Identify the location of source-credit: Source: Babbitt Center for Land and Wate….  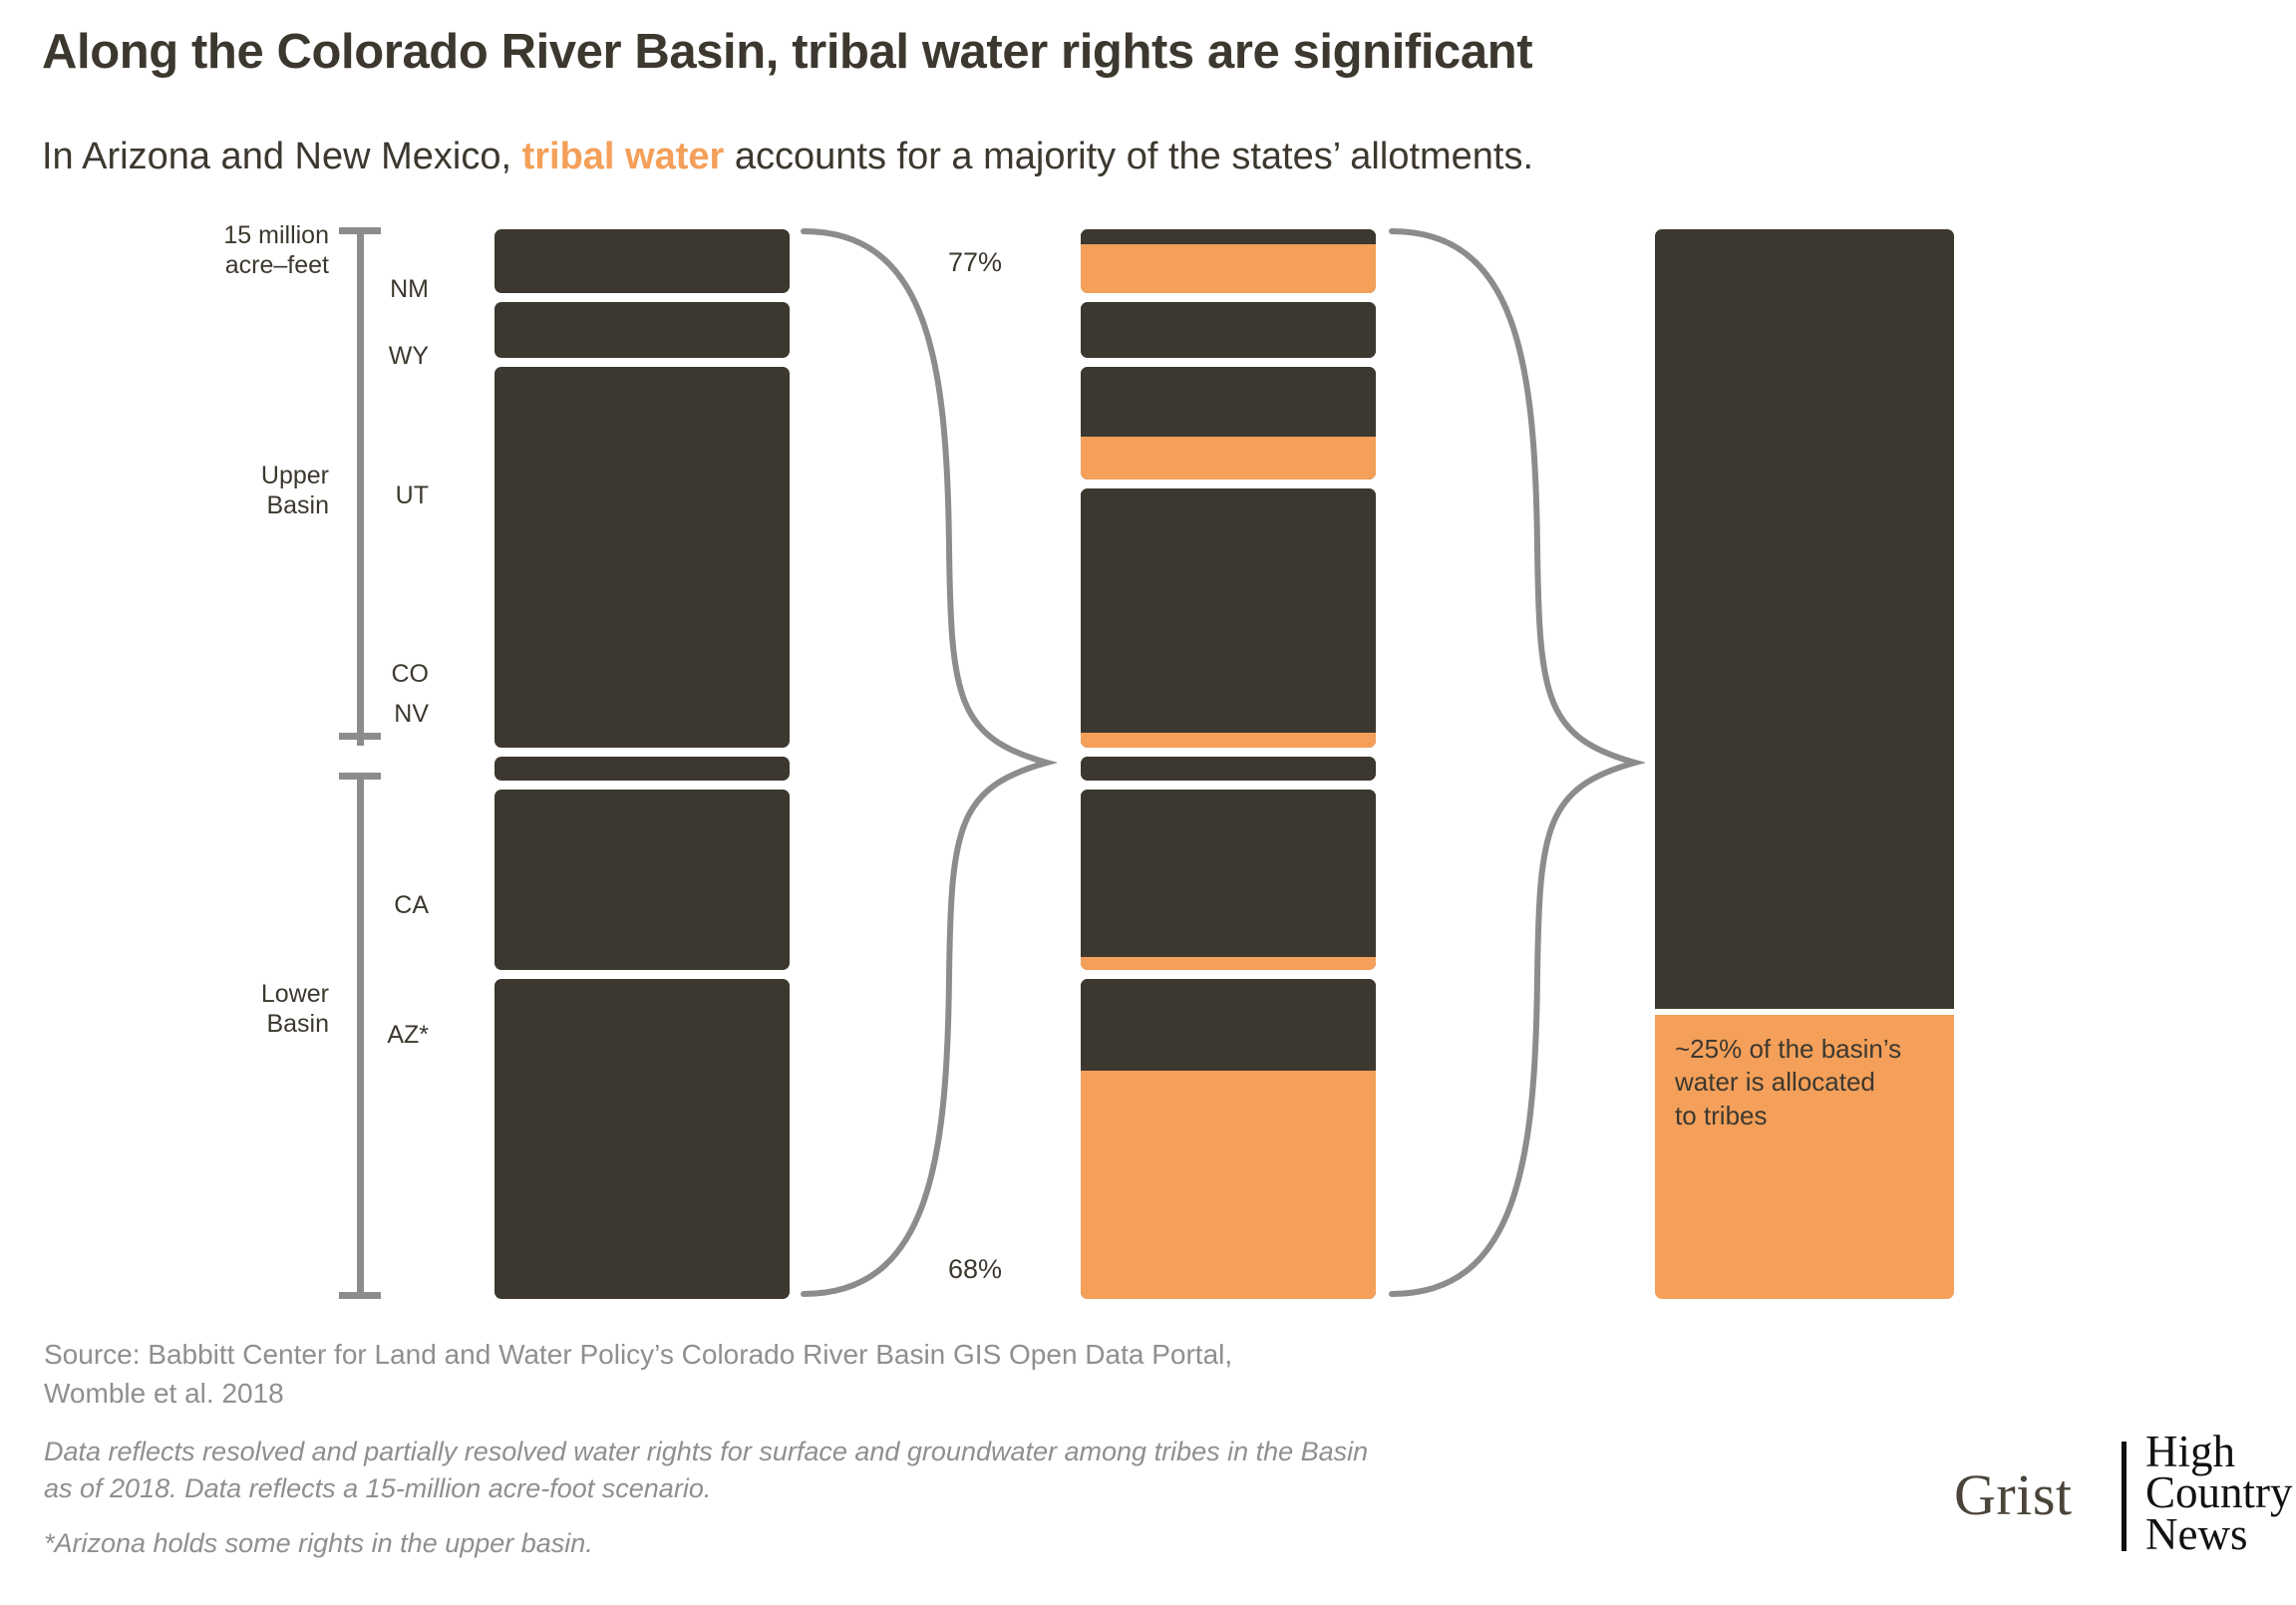
(821, 1374).